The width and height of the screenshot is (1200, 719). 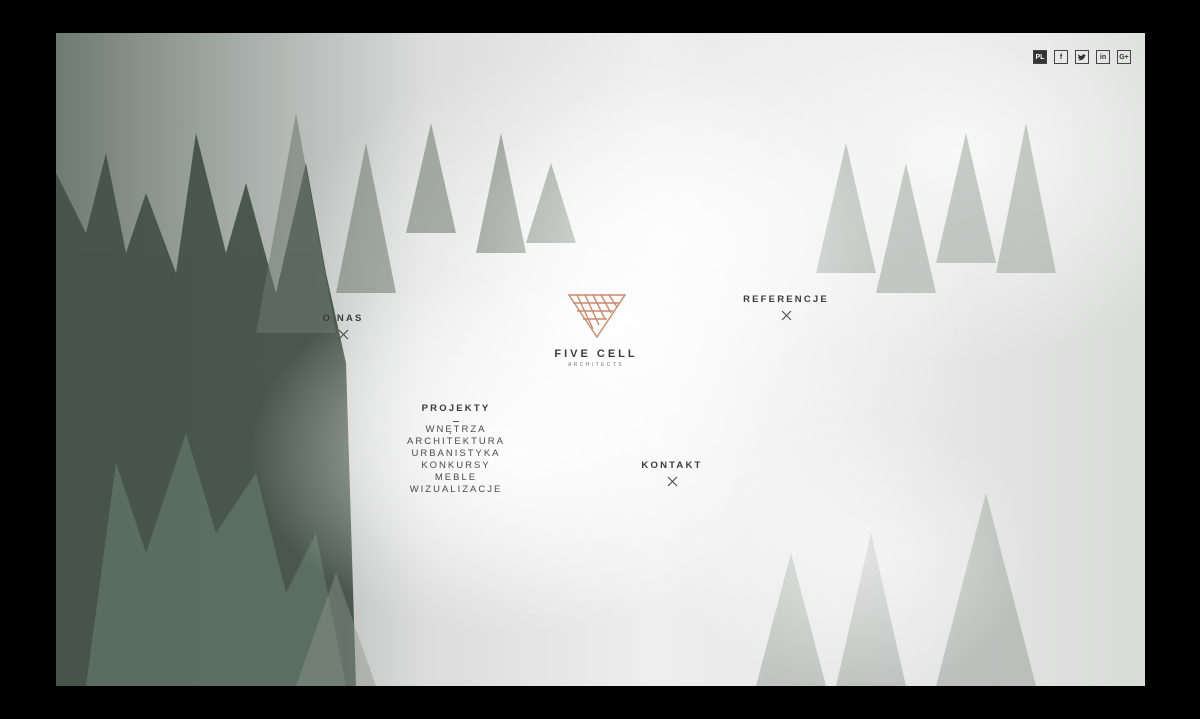 What do you see at coordinates (786, 307) in the screenshot?
I see `nav-referencje: REFERENCJE` at bounding box center [786, 307].